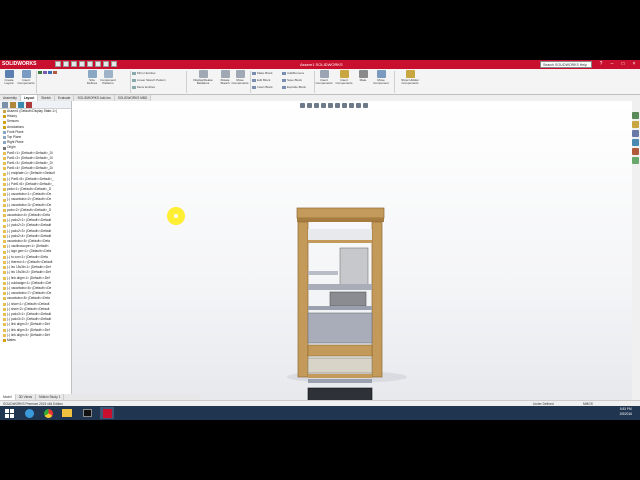 The image size is (640, 480). I want to click on right-leg, so click(377, 299).